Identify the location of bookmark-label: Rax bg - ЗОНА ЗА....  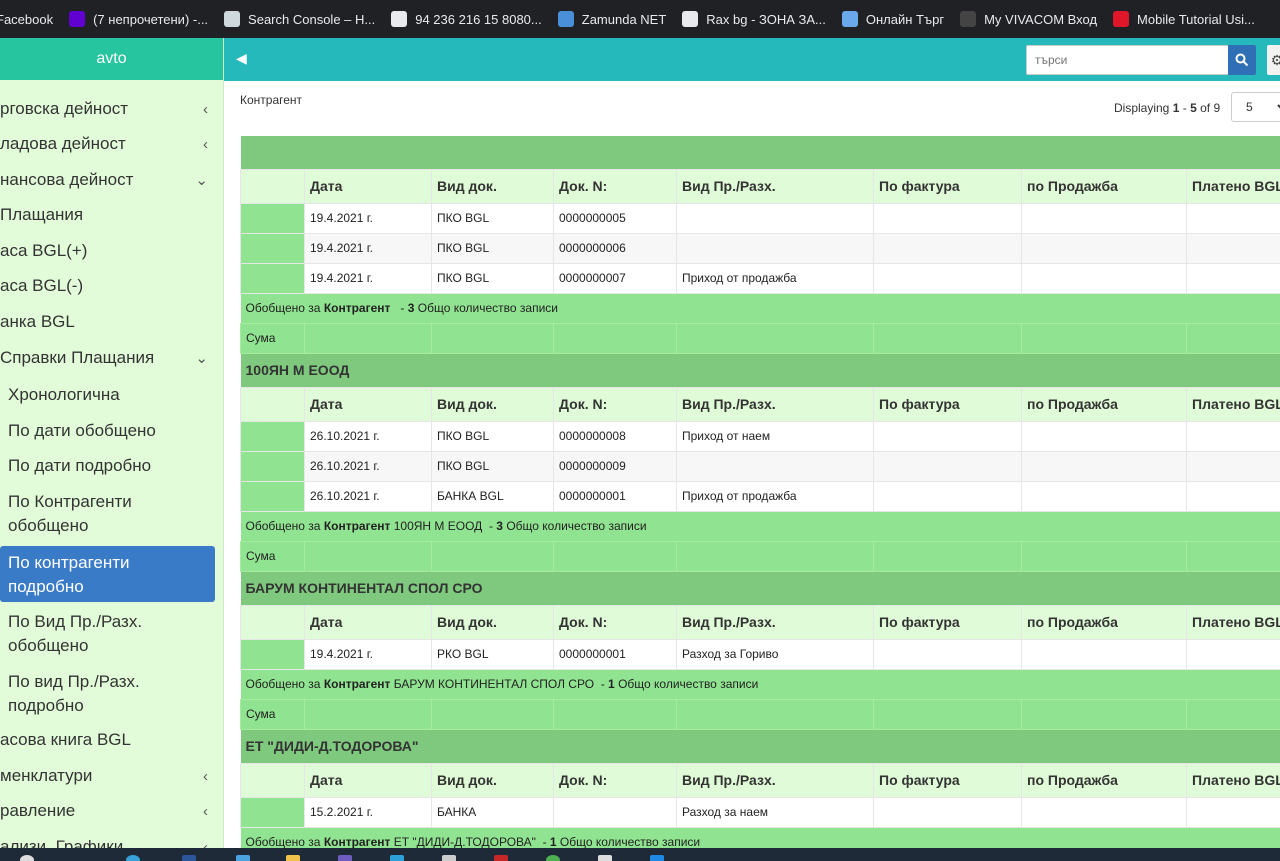
(766, 19).